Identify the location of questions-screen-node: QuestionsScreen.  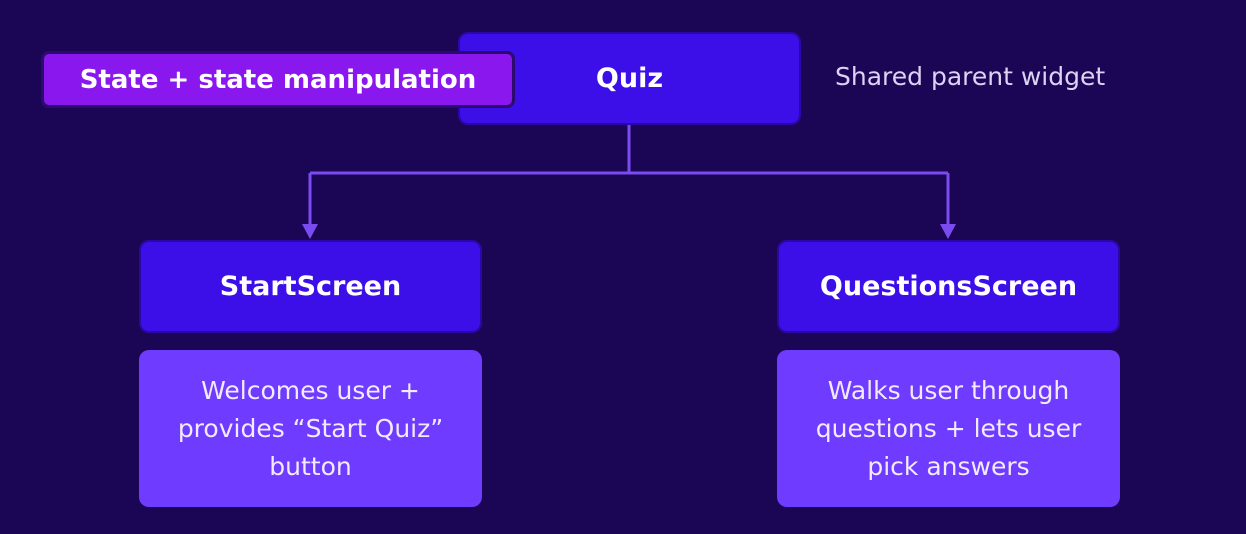
(948, 286).